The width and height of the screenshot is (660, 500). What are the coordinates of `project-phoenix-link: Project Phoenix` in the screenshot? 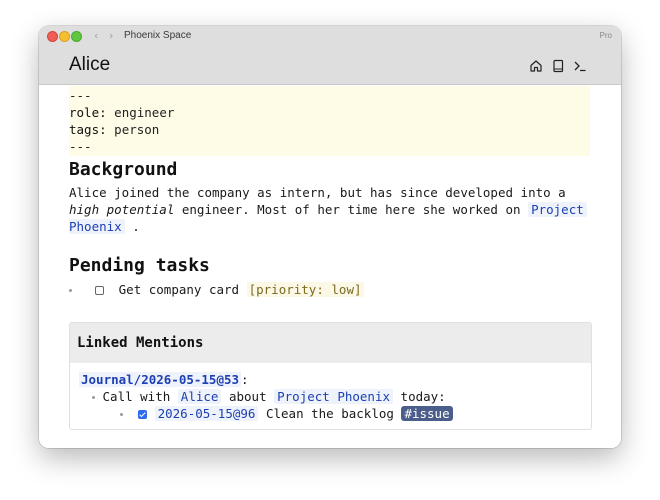 It's located at (334, 396).